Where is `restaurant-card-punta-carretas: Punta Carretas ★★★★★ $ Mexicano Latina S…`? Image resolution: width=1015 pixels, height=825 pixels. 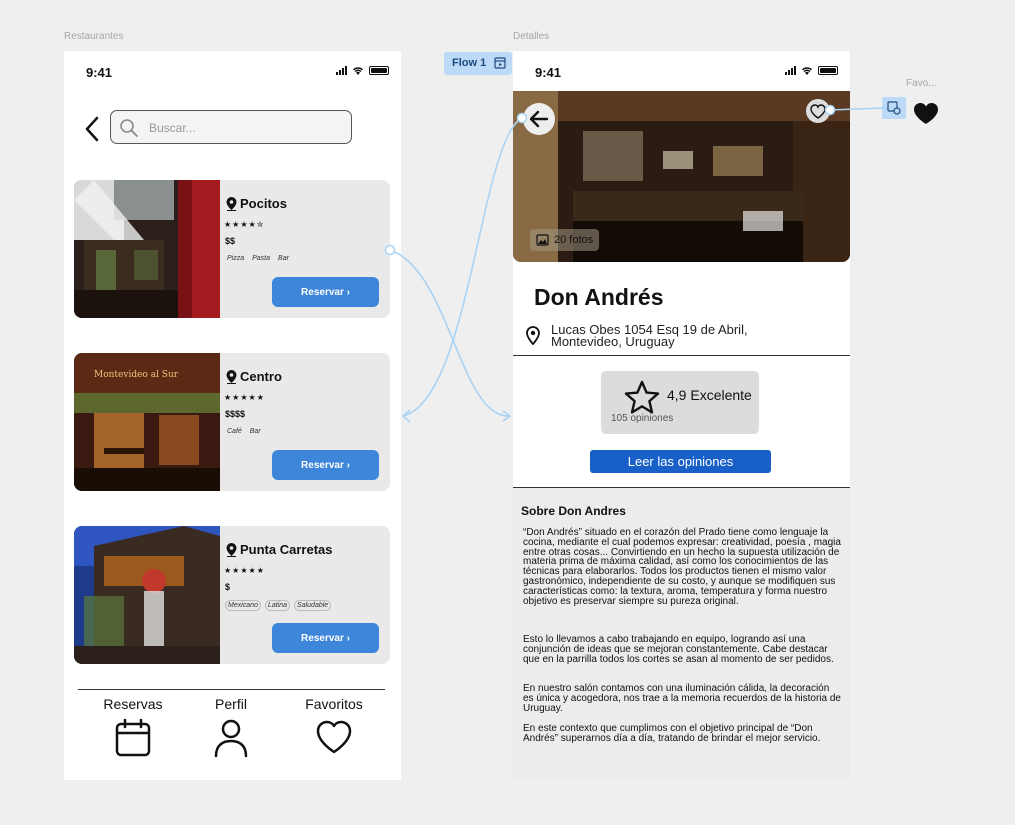 restaurant-card-punta-carretas: Punta Carretas ★★★★★ $ Mexicano Latina S… is located at coordinates (232, 595).